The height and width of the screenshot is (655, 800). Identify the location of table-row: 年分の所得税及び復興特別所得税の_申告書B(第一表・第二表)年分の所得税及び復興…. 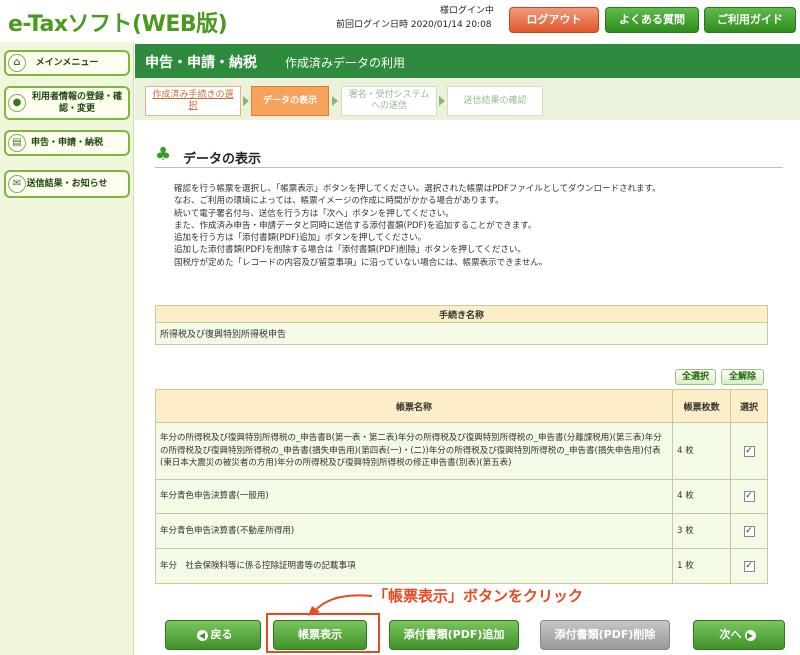
(461, 451).